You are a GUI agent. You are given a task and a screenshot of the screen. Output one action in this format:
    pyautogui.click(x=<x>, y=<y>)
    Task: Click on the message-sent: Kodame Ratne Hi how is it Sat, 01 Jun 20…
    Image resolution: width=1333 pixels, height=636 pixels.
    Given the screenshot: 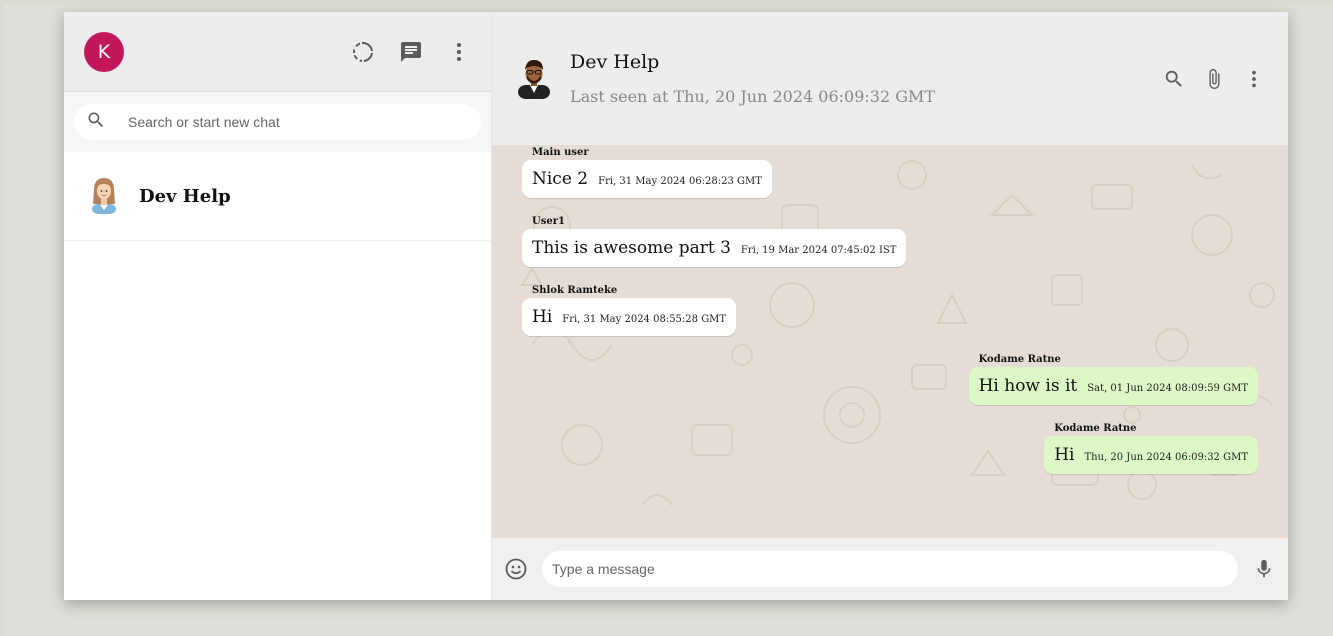 What is the action you would take?
    pyautogui.click(x=1113, y=379)
    